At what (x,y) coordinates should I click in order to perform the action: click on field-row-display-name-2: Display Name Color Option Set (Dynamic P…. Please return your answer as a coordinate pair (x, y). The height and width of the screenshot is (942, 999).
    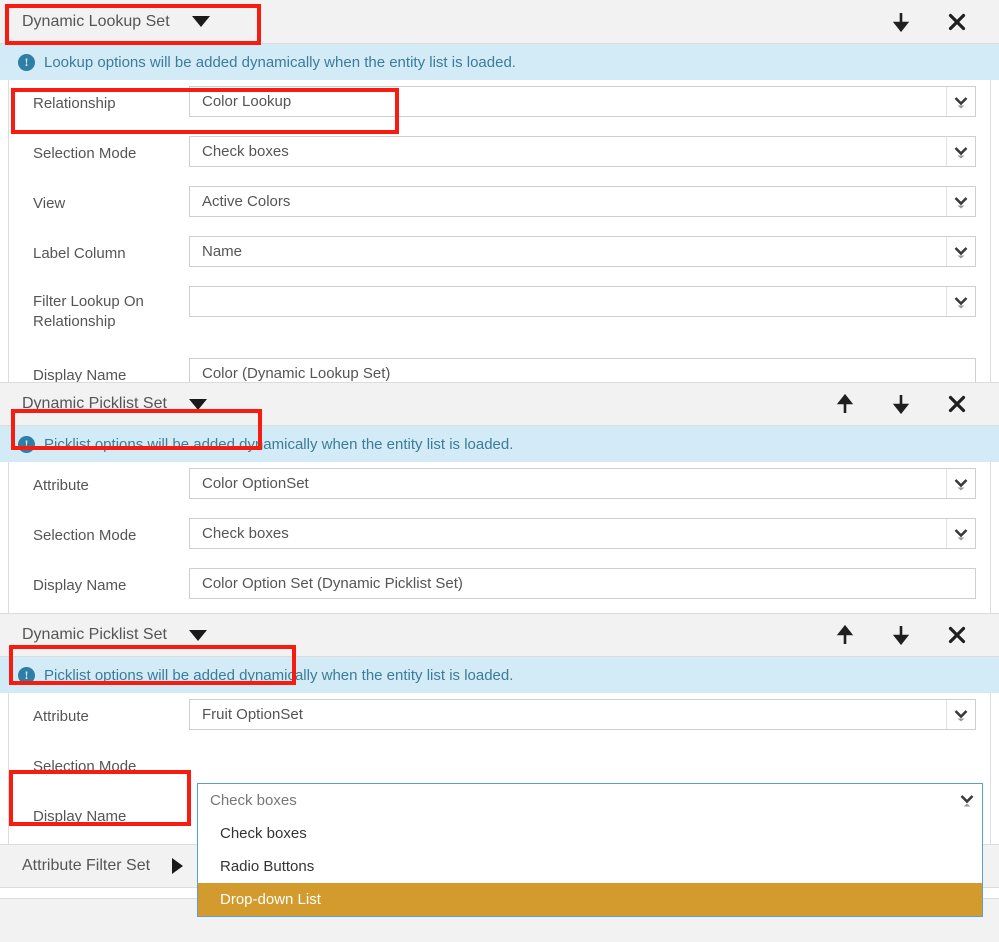
    Looking at the image, I should click on (499, 587).